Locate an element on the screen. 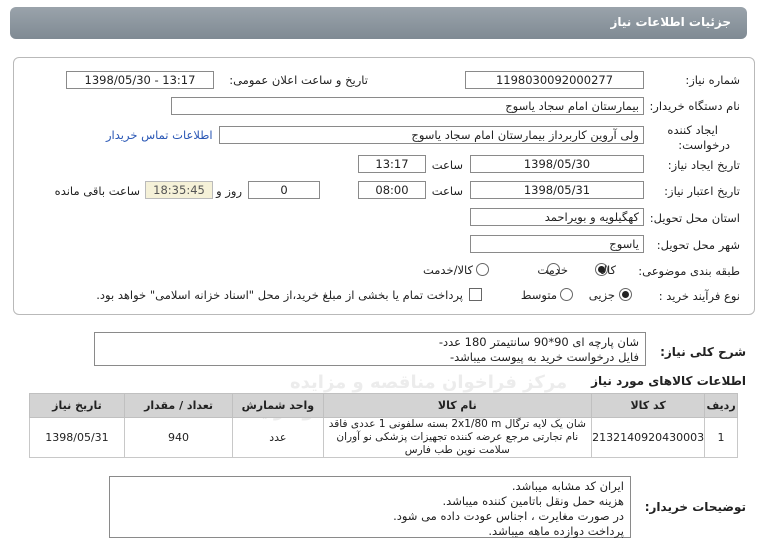 The height and width of the screenshot is (545, 770). need-number-field: 1198030092000277 is located at coordinates (554, 80).